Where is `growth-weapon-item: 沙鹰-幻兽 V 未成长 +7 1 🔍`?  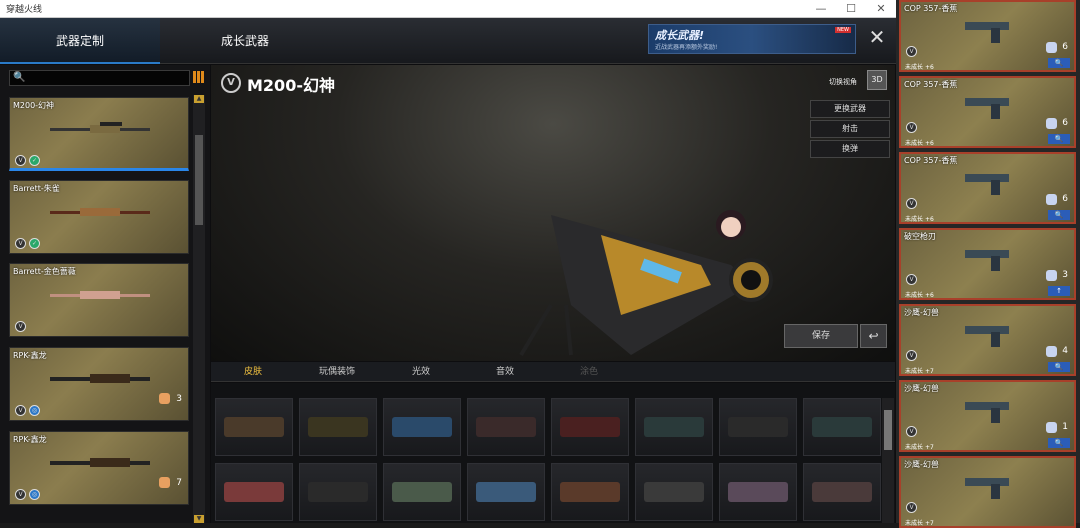
growth-weapon-item: 沙鹰-幻兽 V 未成长 +7 1 🔍 is located at coordinates (987, 416).